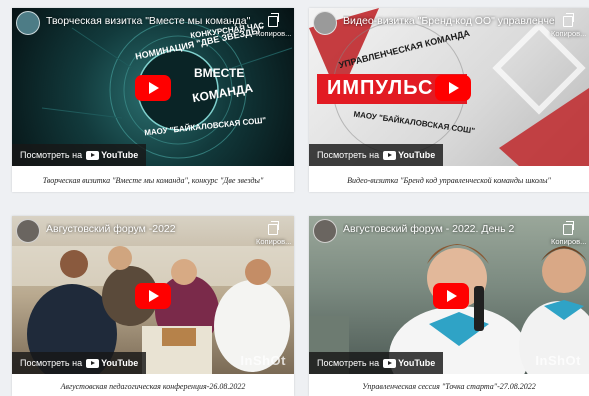 The image size is (589, 396). What do you see at coordinates (153, 229) in the screenshot?
I see `video-title: Августовский форум -2022` at bounding box center [153, 229].